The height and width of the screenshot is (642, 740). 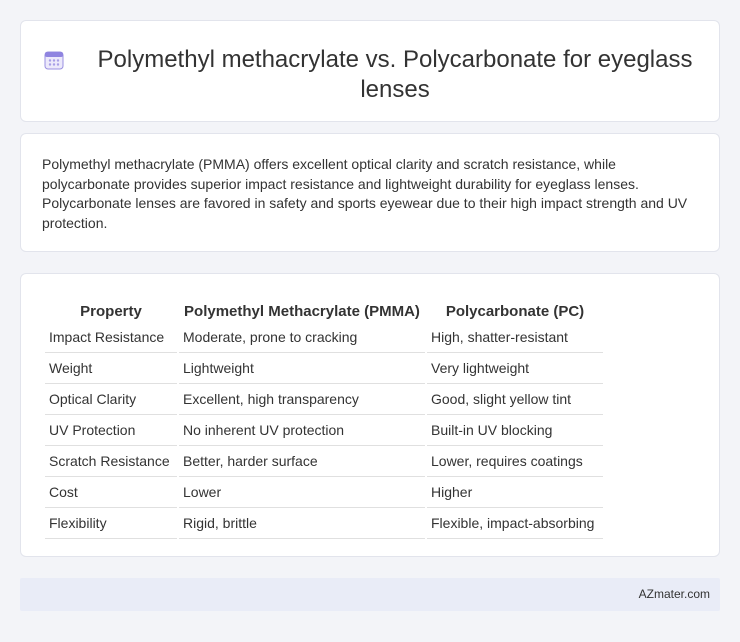 What do you see at coordinates (111, 368) in the screenshot?
I see `row-property: Weight` at bounding box center [111, 368].